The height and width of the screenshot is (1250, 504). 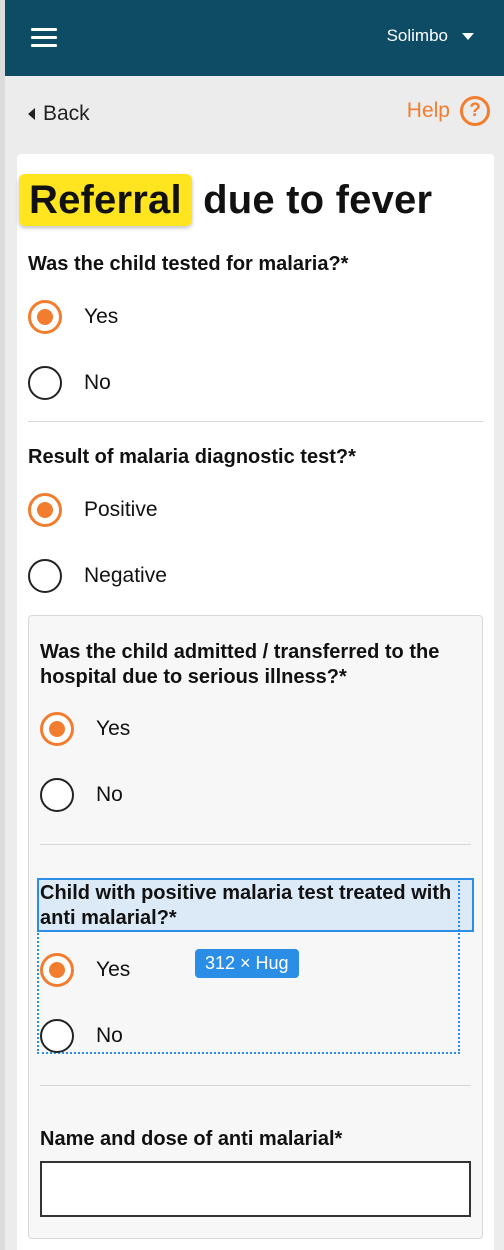 What do you see at coordinates (255, 1189) in the screenshot?
I see `anti-malarial-dose-input` at bounding box center [255, 1189].